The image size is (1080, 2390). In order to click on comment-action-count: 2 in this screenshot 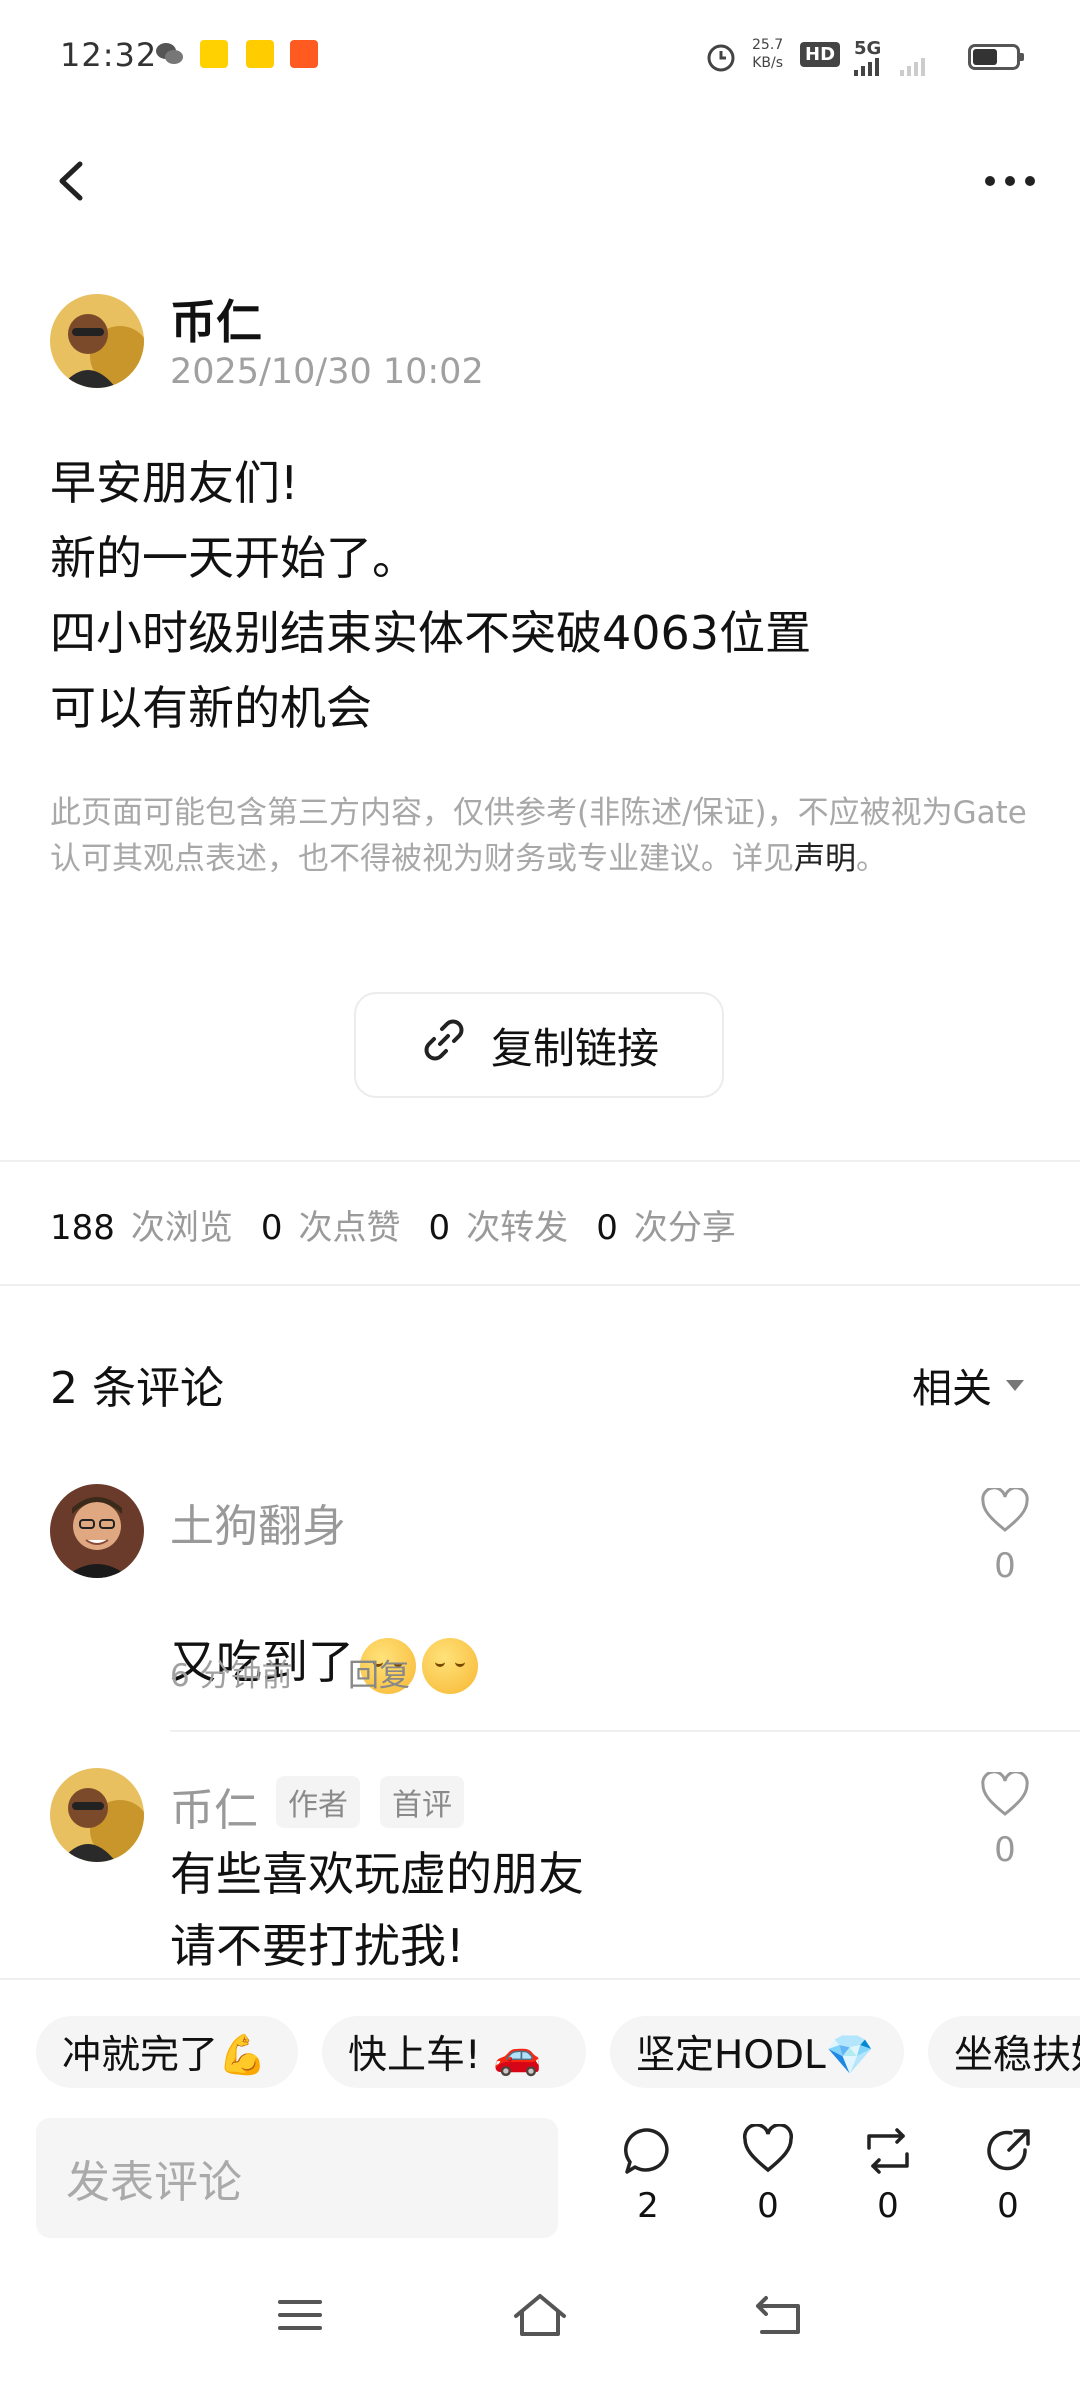, I will do `click(648, 2206)`.